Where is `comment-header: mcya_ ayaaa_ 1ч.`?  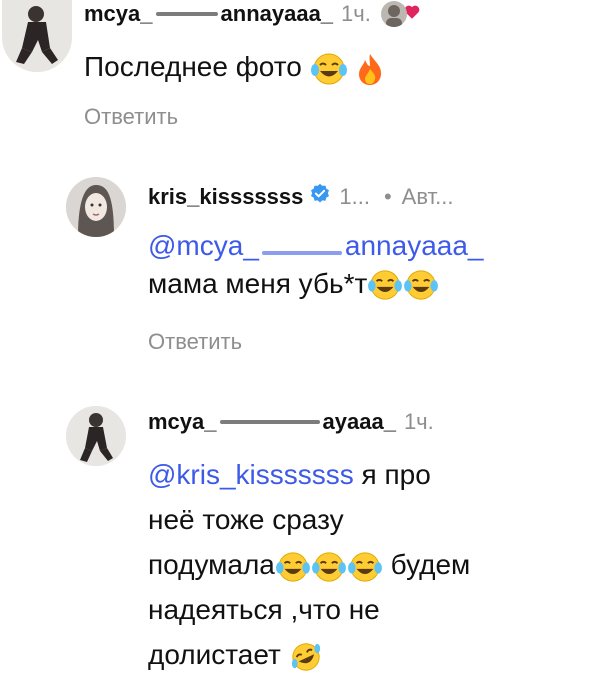
comment-header: mcya_ ayaaa_ 1ч. is located at coordinates (291, 422).